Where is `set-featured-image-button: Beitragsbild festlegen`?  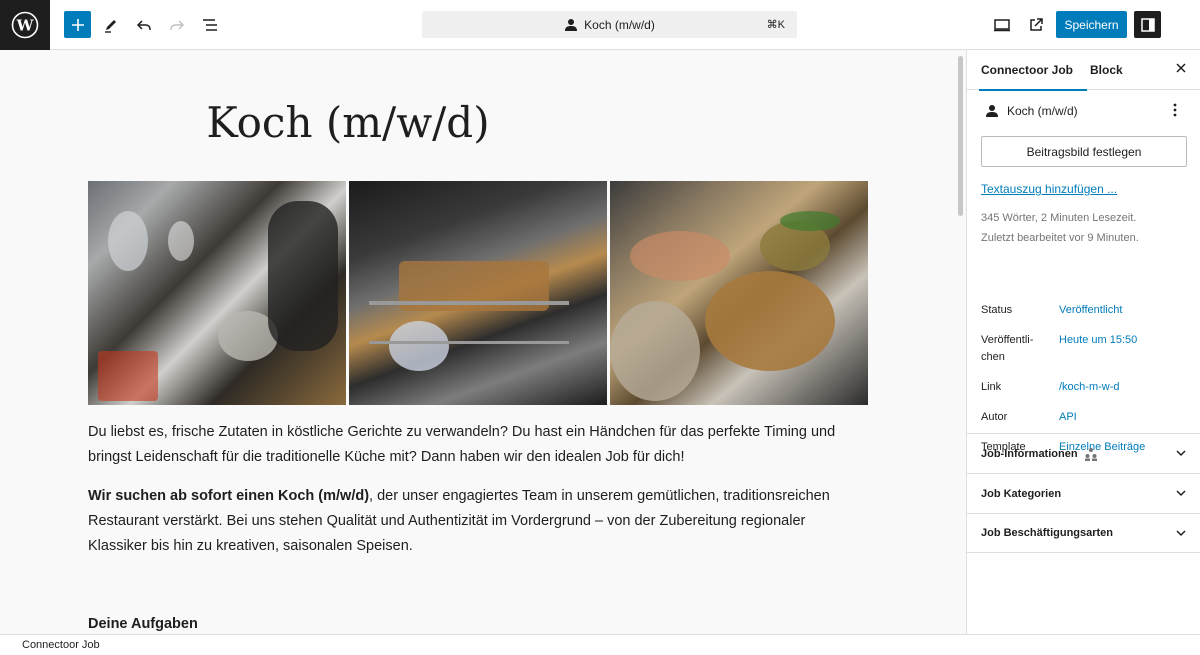
set-featured-image-button: Beitragsbild festlegen is located at coordinates (1084, 151).